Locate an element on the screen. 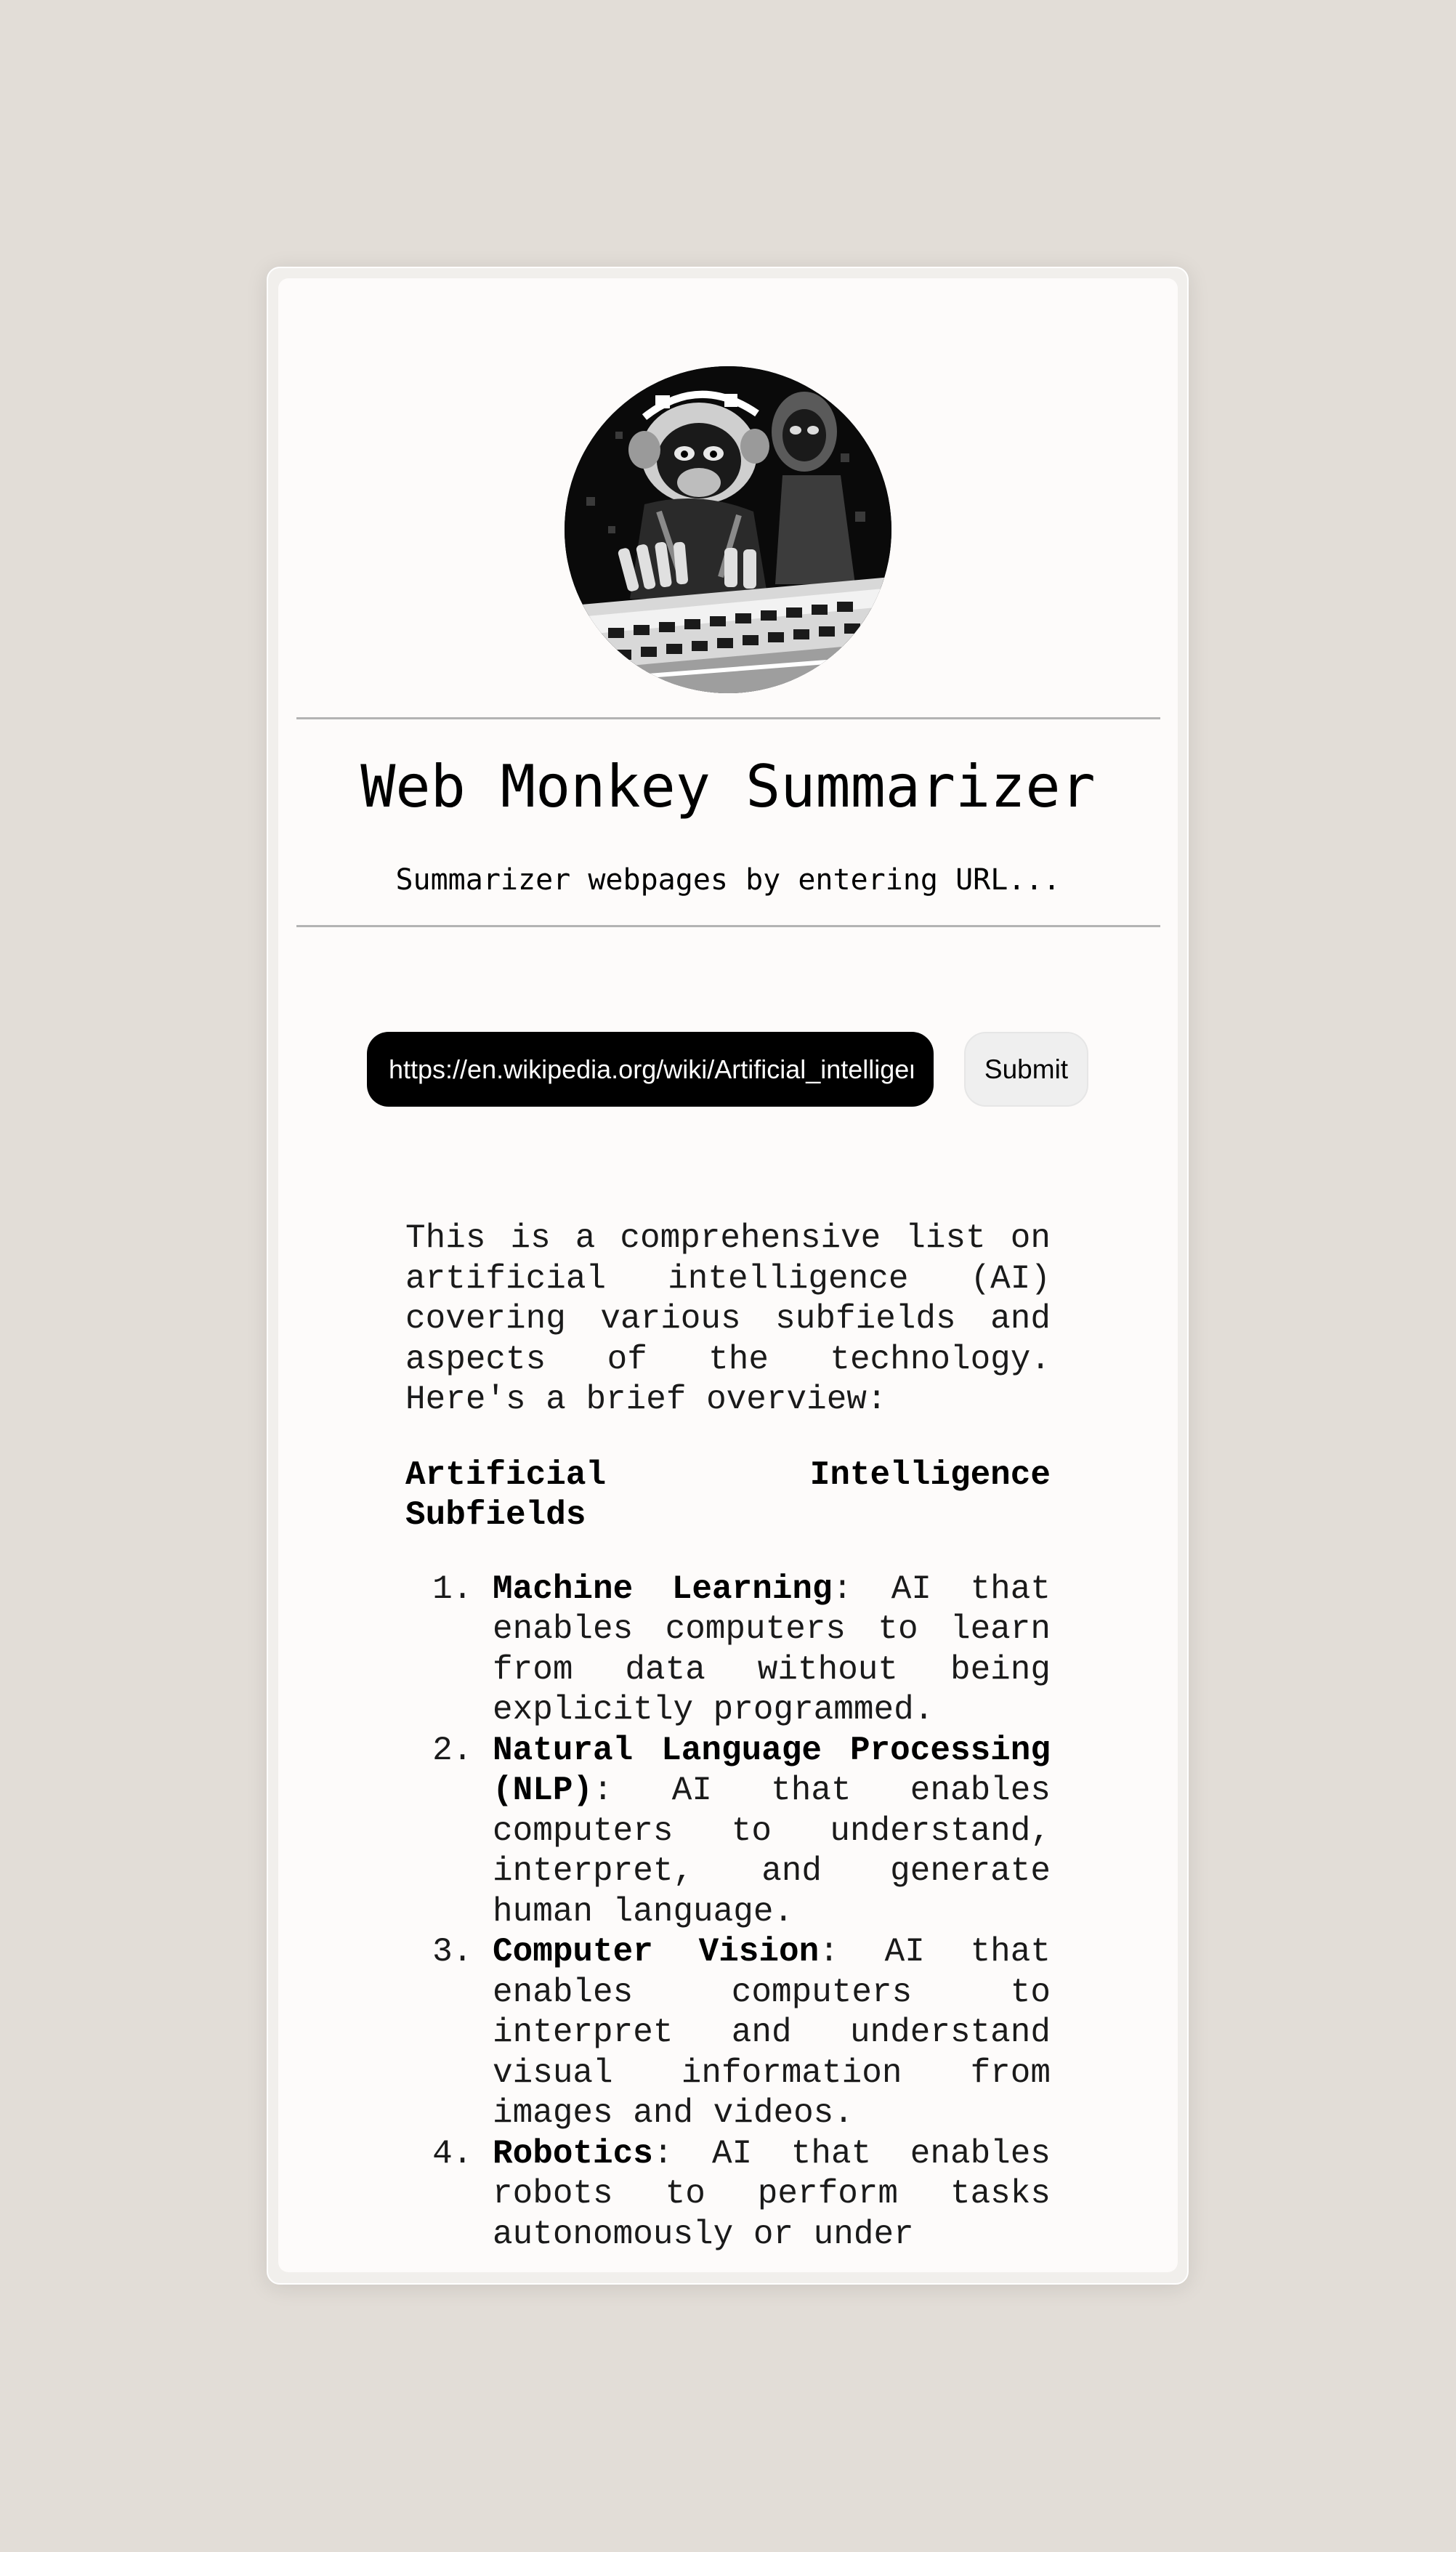 Image resolution: width=1456 pixels, height=2552 pixels. page-title: Web Monkey Summarizer is located at coordinates (728, 786).